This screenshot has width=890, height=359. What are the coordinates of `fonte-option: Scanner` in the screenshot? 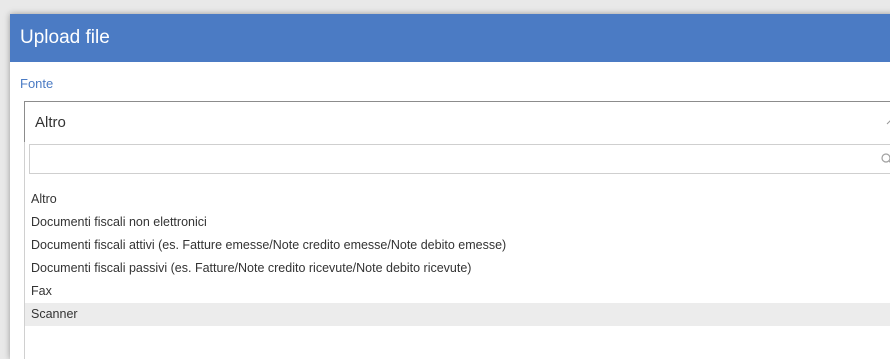 It's located at (457, 314).